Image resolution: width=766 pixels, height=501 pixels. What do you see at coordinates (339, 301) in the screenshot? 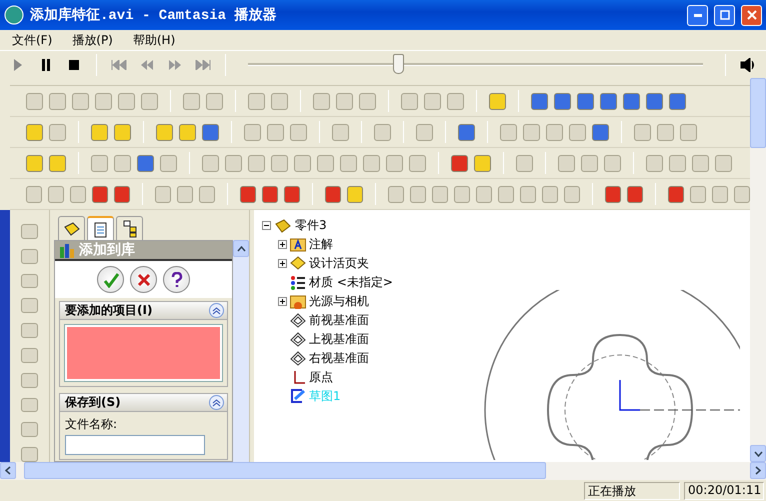
I see `tree-item: 光源与相机` at bounding box center [339, 301].